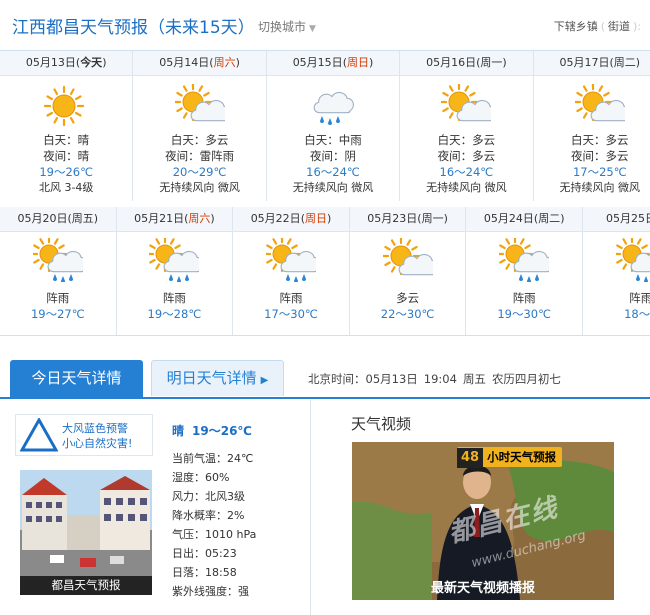 This screenshot has width=650, height=615. What do you see at coordinates (199, 172) in the screenshot?
I see `forecast-temp: 20～29℃` at bounding box center [199, 172].